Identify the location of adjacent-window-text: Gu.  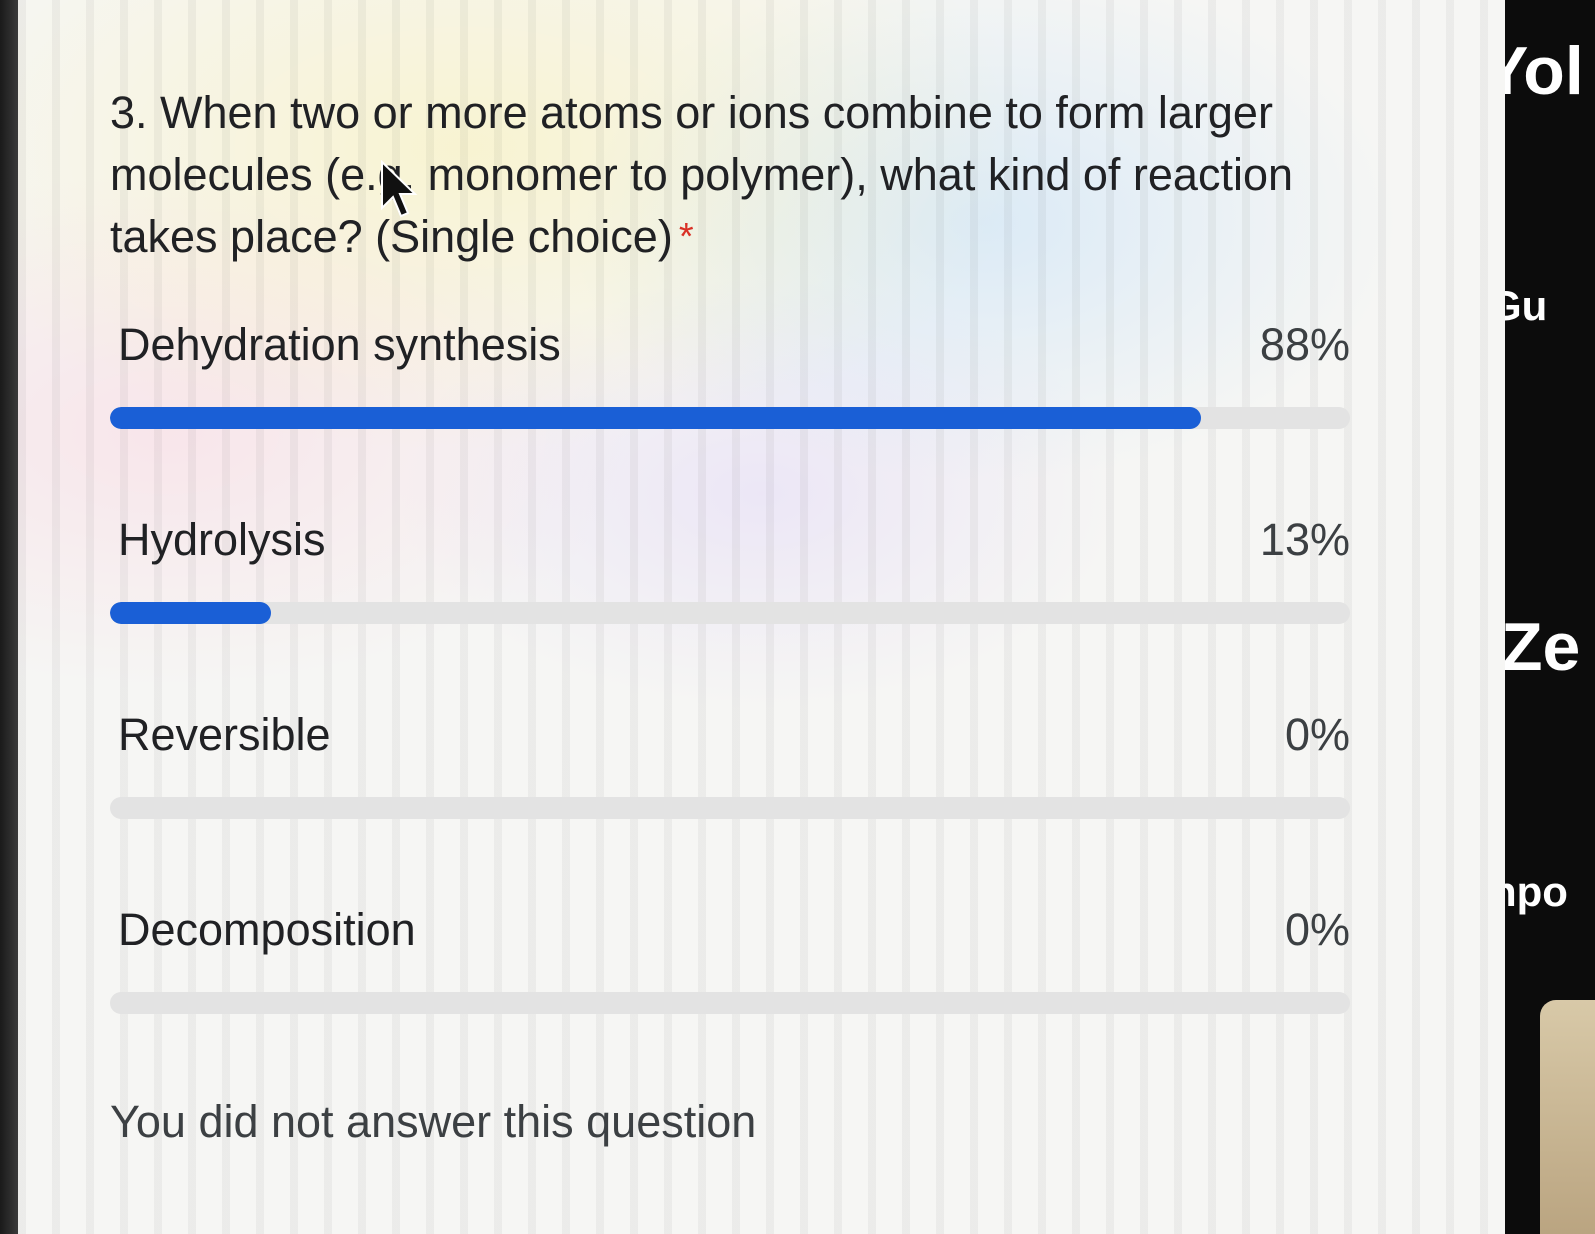
(1526, 305).